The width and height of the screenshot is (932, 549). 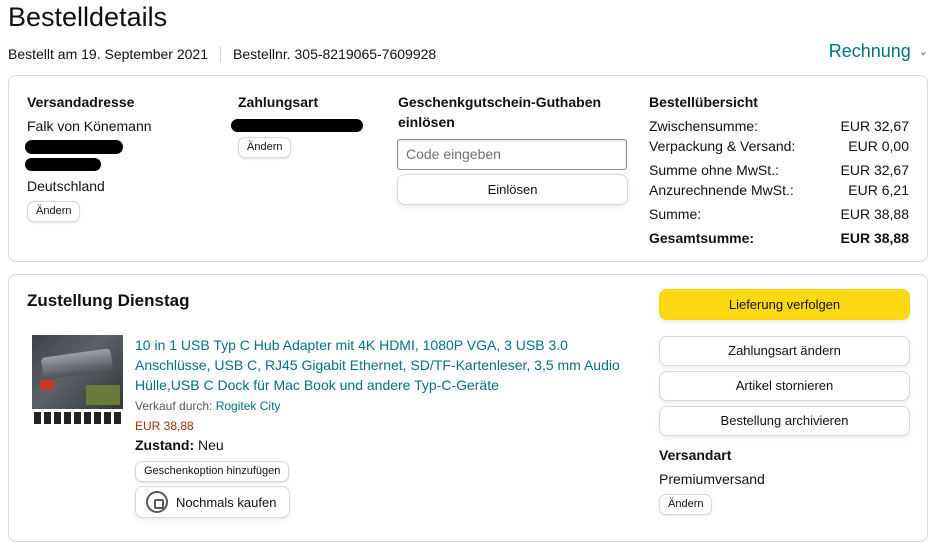 I want to click on buy-again-label: Nochmals kaufen, so click(x=226, y=502).